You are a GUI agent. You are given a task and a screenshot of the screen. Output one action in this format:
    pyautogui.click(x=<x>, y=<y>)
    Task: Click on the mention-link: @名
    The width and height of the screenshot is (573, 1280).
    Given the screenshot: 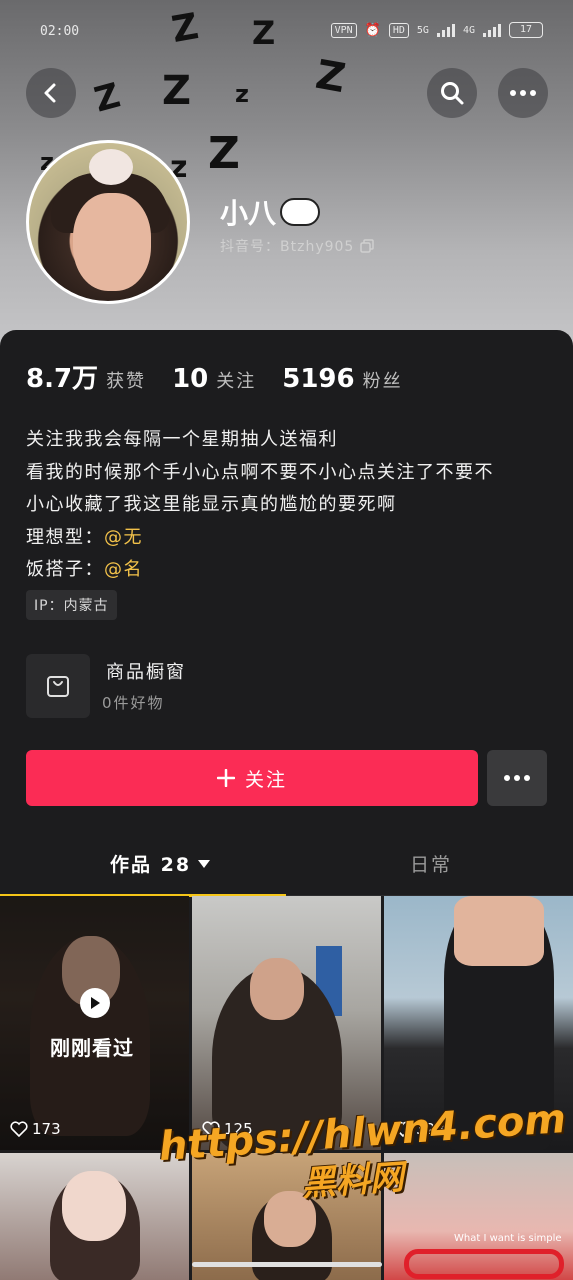 What is the action you would take?
    pyautogui.click(x=123, y=569)
    